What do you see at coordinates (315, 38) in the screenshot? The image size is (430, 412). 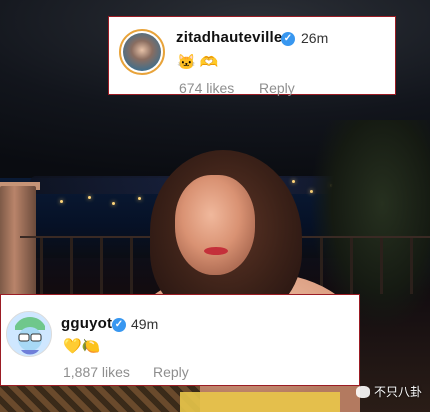 I see `comment-timestamp: 26m` at bounding box center [315, 38].